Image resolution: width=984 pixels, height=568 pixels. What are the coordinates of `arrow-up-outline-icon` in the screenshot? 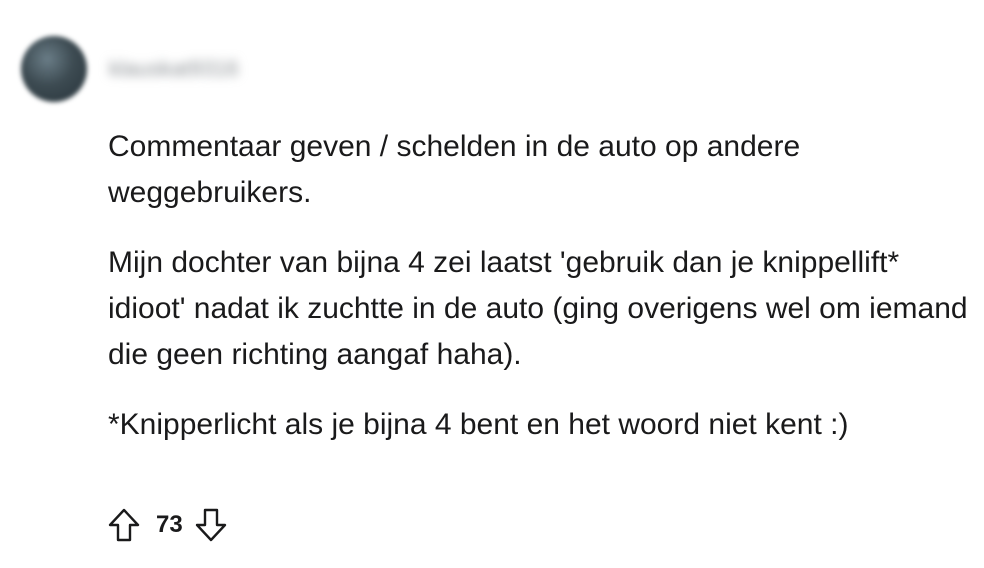 It's located at (124, 525).